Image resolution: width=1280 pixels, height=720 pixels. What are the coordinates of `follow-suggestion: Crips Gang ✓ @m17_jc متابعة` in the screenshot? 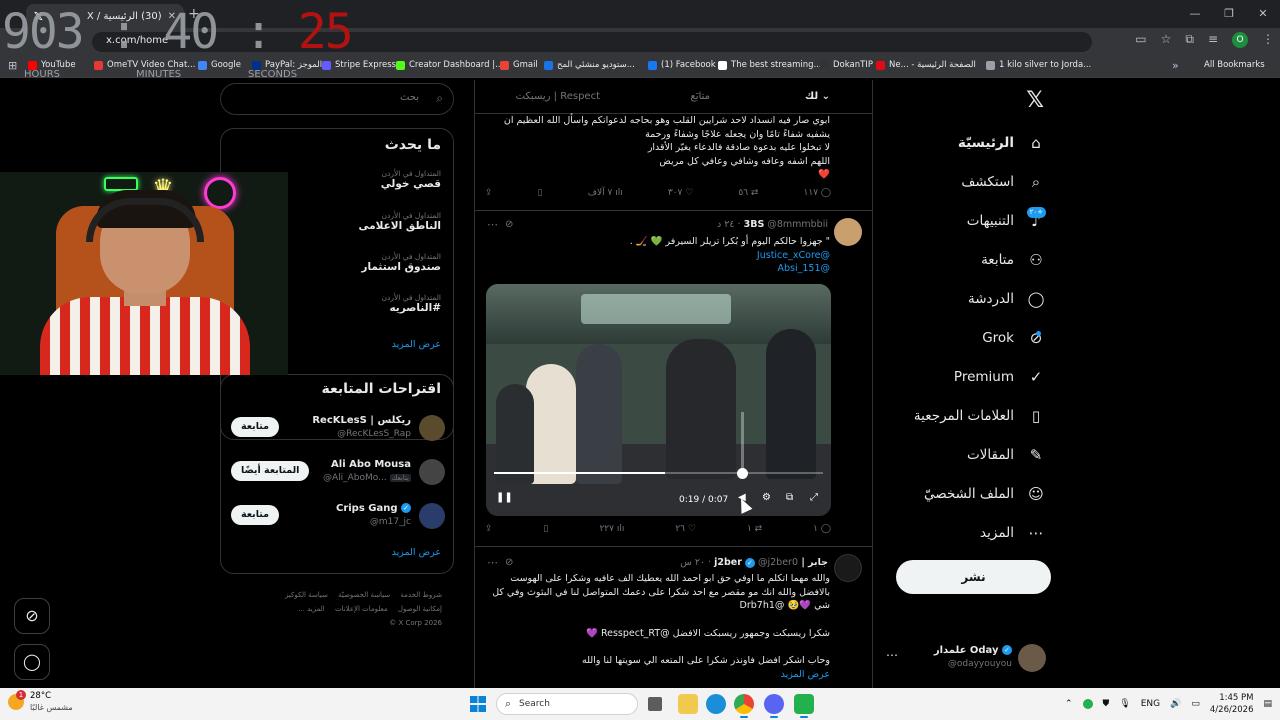 It's located at (338, 519).